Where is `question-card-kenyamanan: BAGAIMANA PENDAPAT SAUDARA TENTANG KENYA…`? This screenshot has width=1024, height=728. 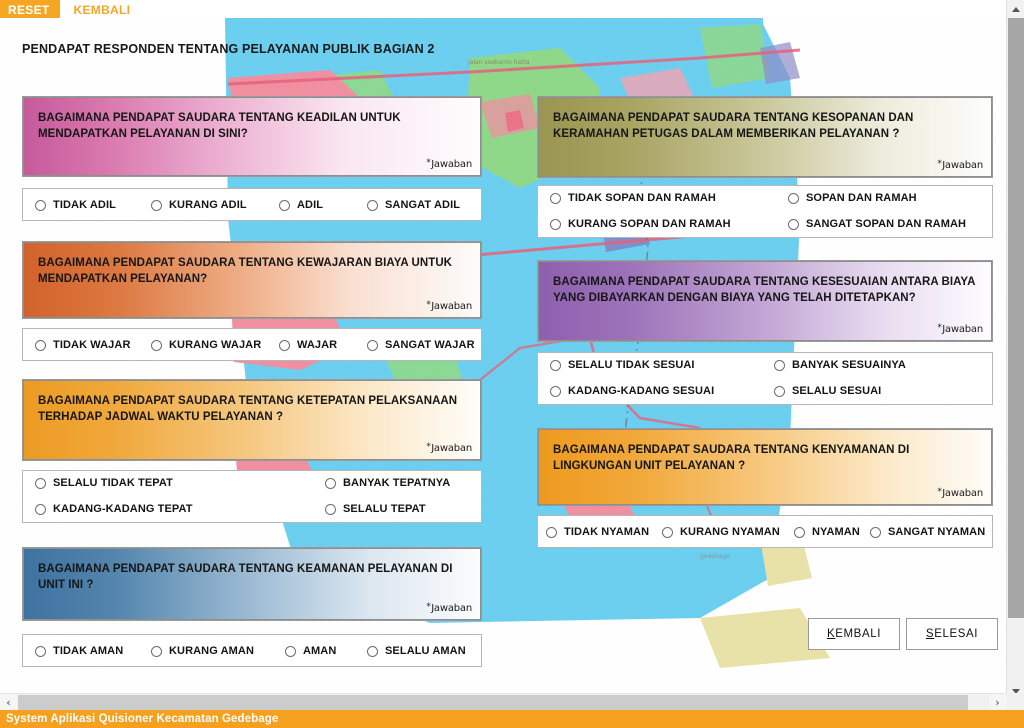
question-card-kenyamanan: BAGAIMANA PENDAPAT SAUDARA TENTANG KENYA… is located at coordinates (765, 467).